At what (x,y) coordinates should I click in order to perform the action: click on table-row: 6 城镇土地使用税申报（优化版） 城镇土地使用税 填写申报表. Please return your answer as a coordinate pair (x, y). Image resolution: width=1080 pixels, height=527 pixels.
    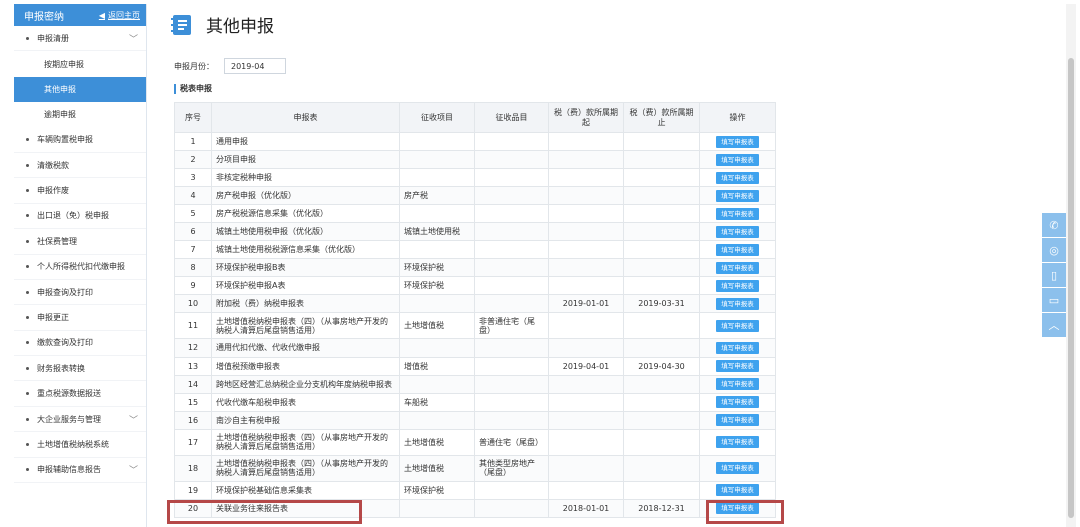
    Looking at the image, I should click on (475, 232).